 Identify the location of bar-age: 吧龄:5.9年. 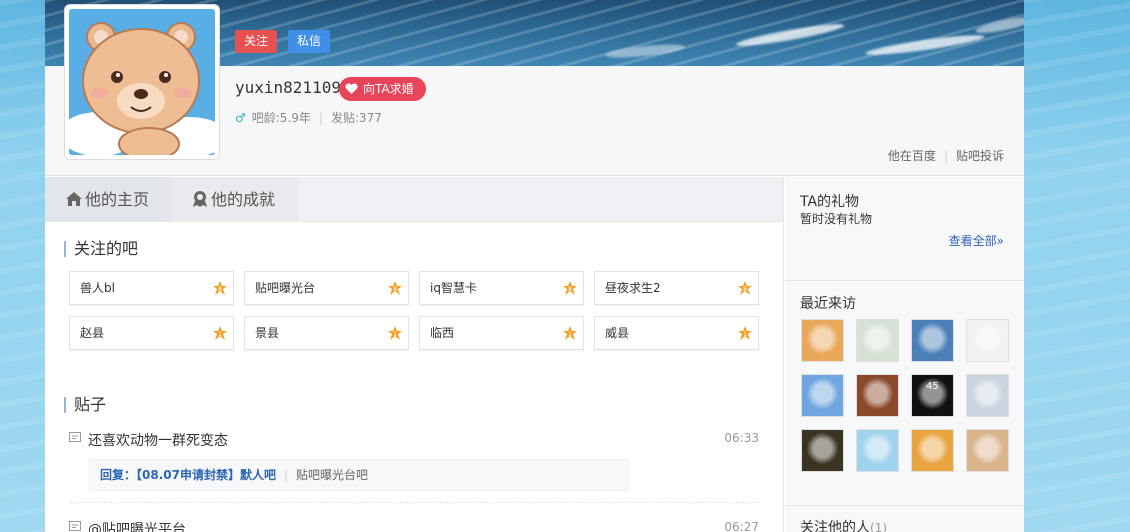
(281, 118).